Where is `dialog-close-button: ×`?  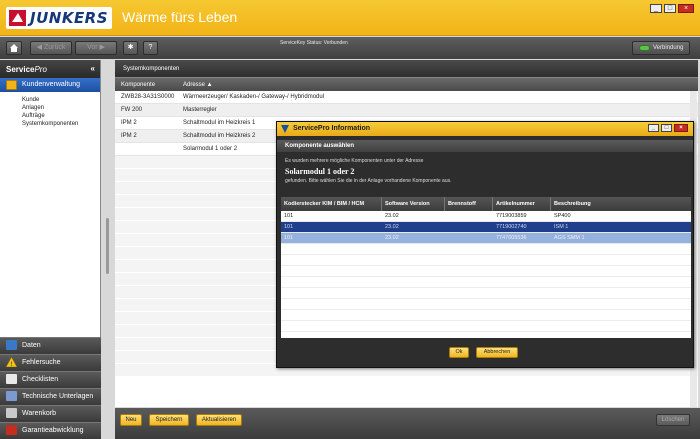 dialog-close-button: × is located at coordinates (681, 128).